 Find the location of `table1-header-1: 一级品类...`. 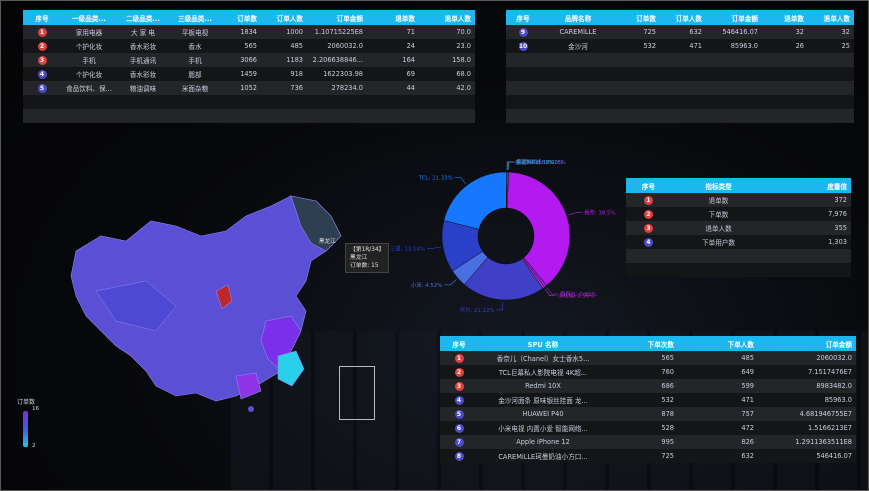

table1-header-1: 一级品类... is located at coordinates (89, 17).